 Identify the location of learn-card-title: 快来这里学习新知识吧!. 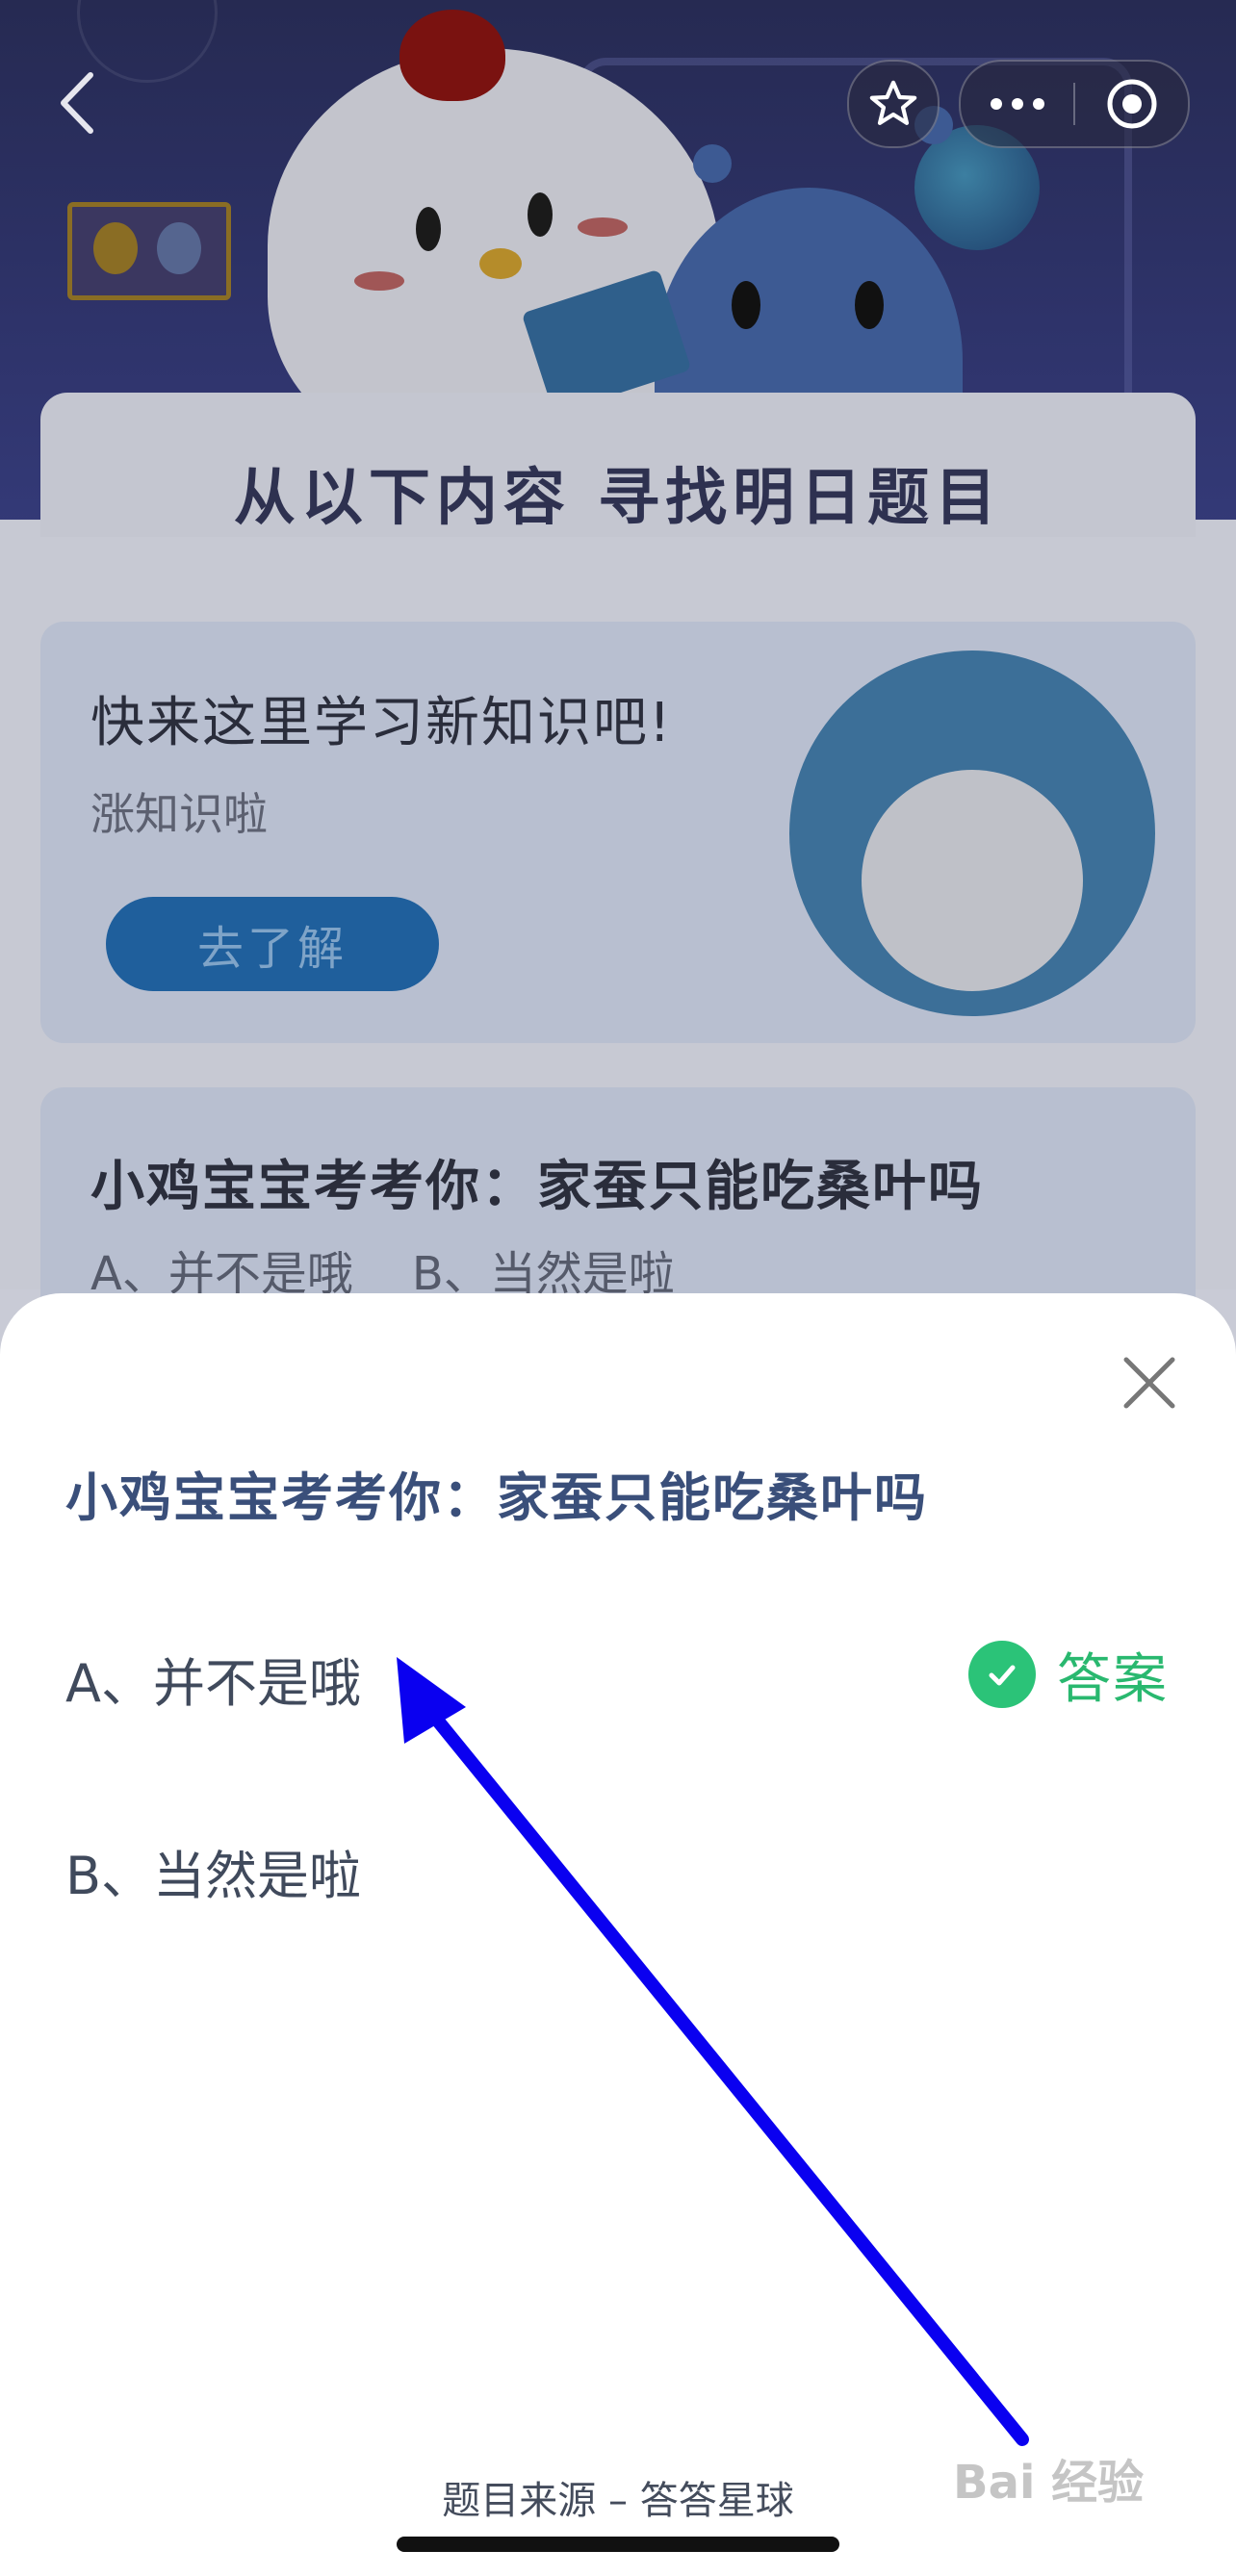
(381, 723).